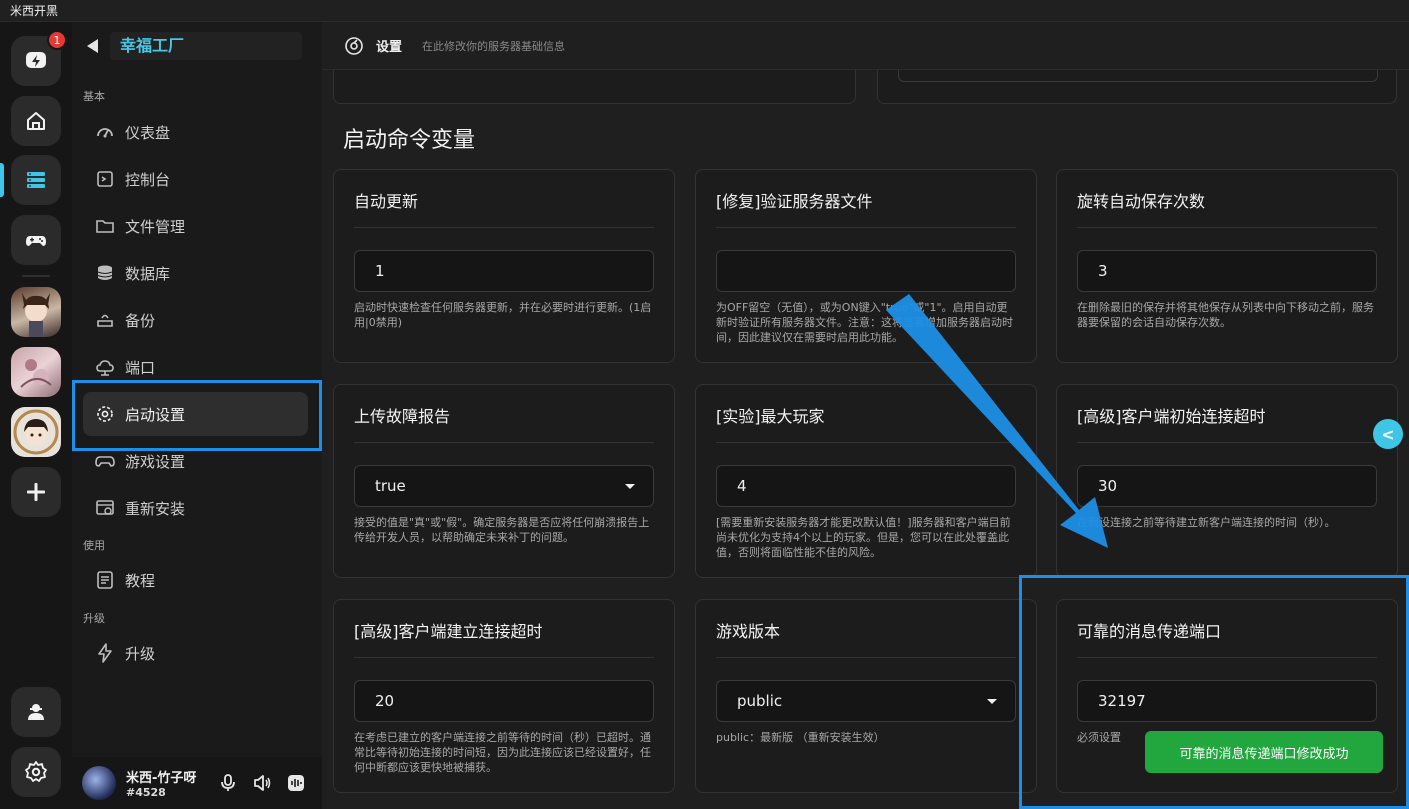  What do you see at coordinates (195, 273) in the screenshot?
I see `sidebar-item-database: 数据库` at bounding box center [195, 273].